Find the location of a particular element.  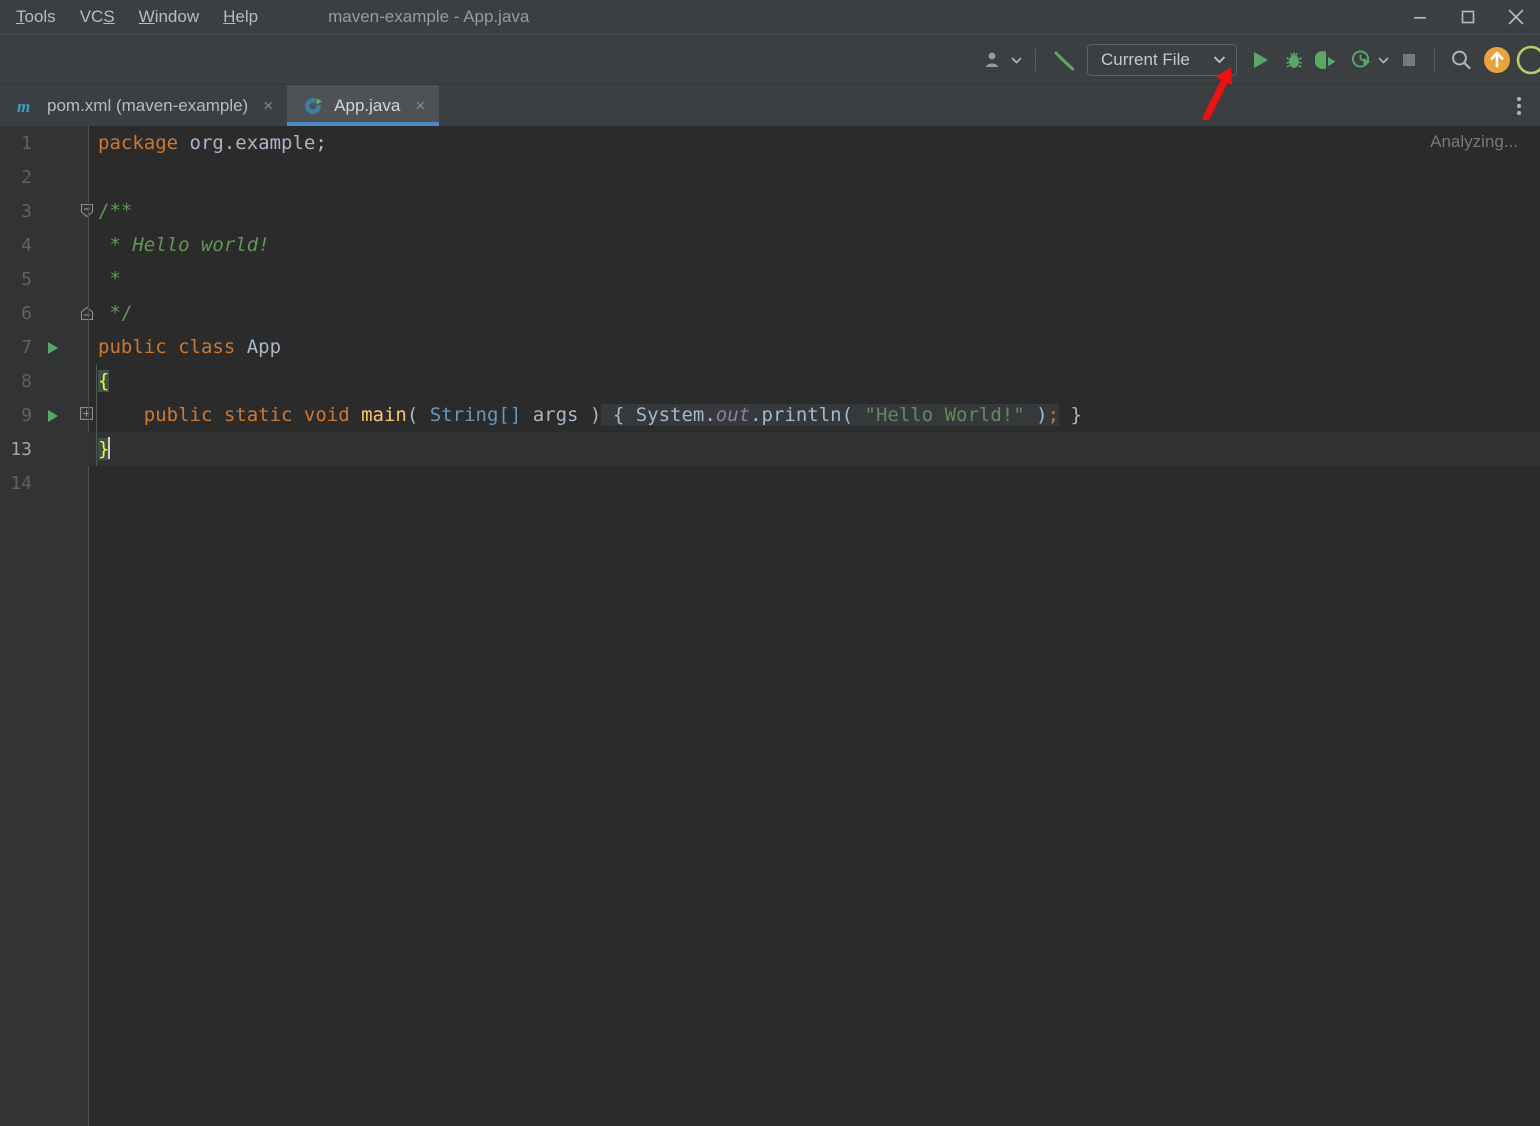

minimize-icon is located at coordinates (1420, 18).